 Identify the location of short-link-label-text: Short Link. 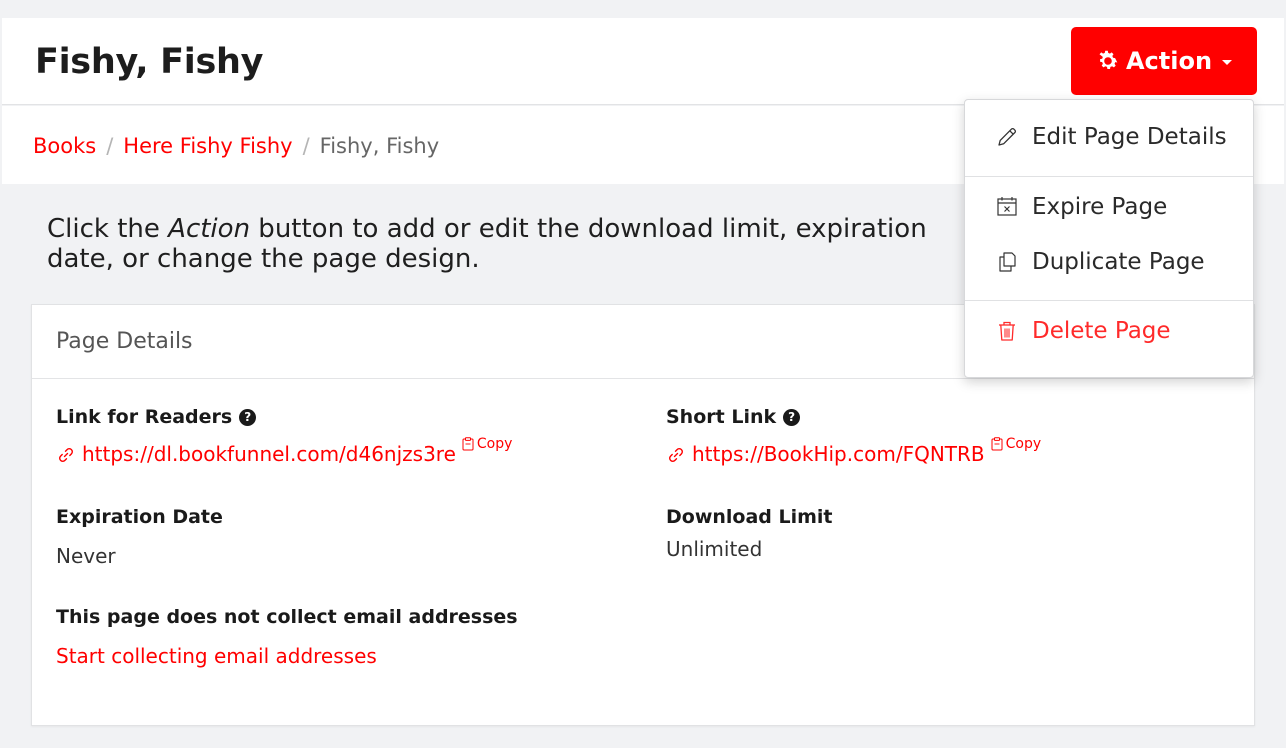
(721, 417).